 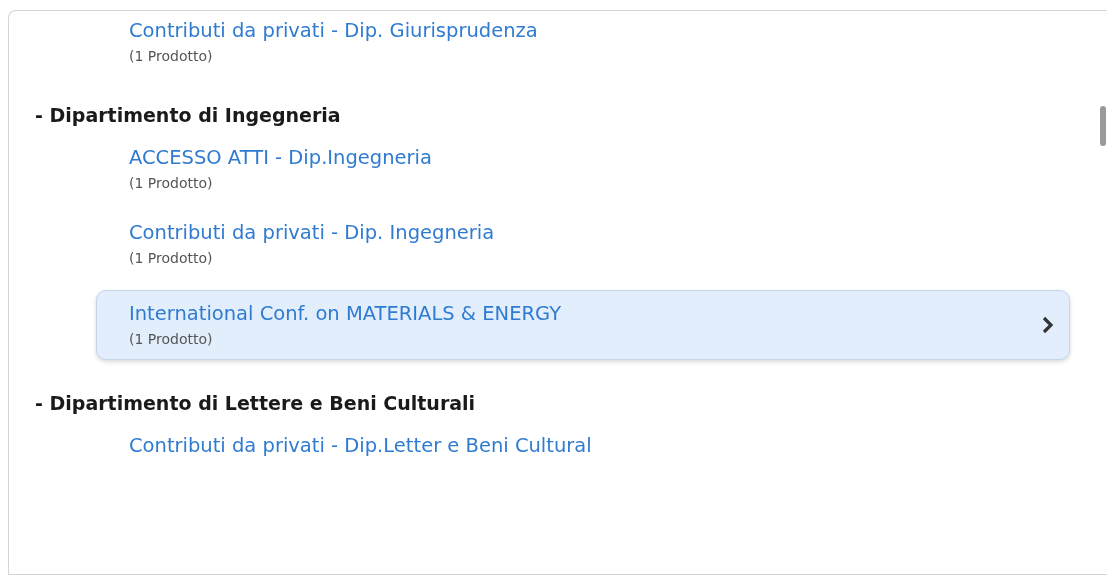 I want to click on item-title: Contributi da privati - Dip. Ingegneria, so click(x=312, y=233).